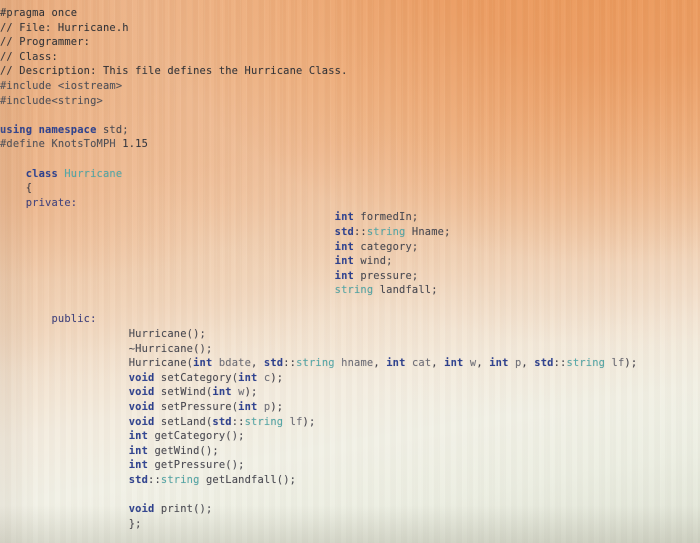  What do you see at coordinates (170, 348) in the screenshot?
I see `code-token: ~Hurricane();` at bounding box center [170, 348].